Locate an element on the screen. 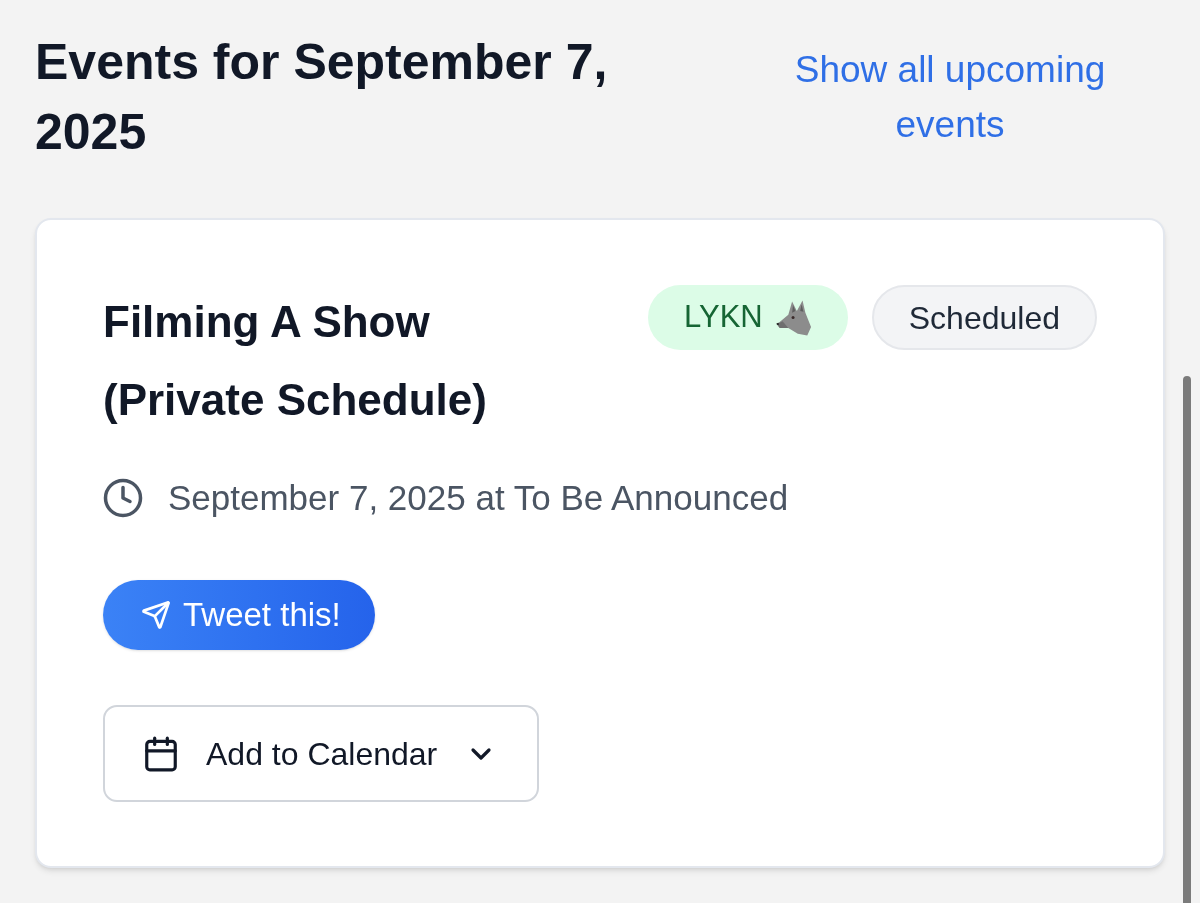  event-datetime: September 7, 2025 at To Be Announced is located at coordinates (478, 497).